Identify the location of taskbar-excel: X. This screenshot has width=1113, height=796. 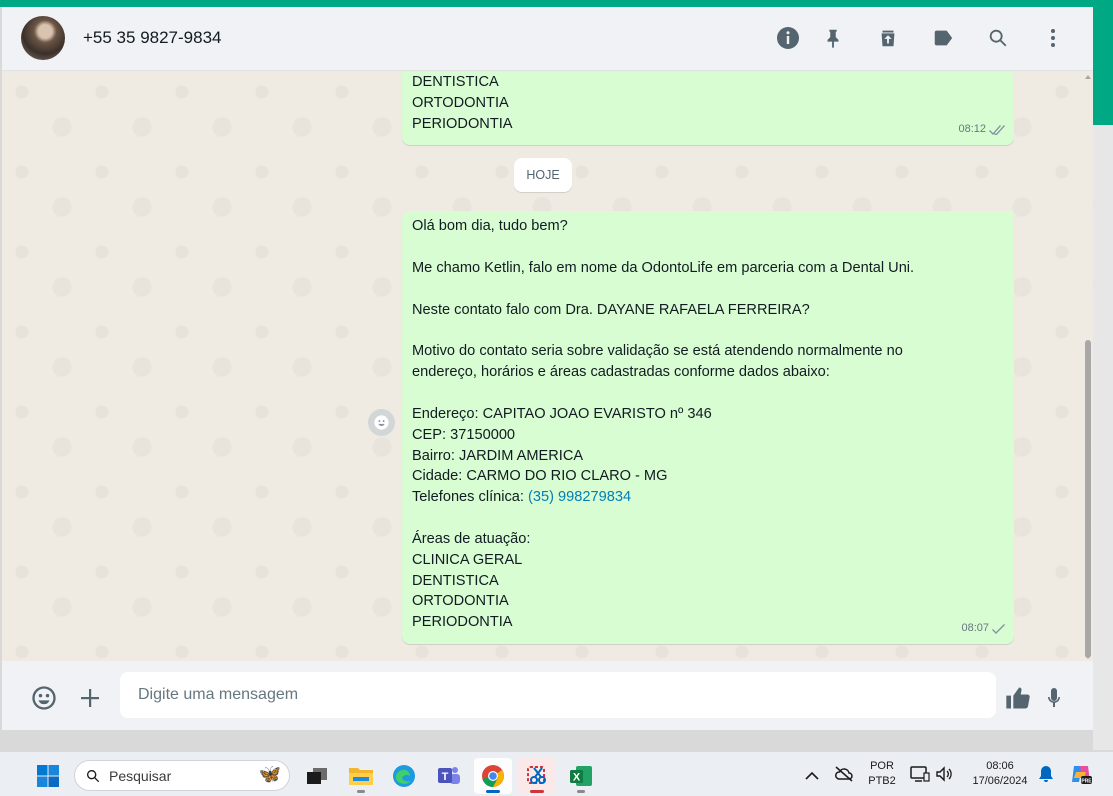
(581, 776).